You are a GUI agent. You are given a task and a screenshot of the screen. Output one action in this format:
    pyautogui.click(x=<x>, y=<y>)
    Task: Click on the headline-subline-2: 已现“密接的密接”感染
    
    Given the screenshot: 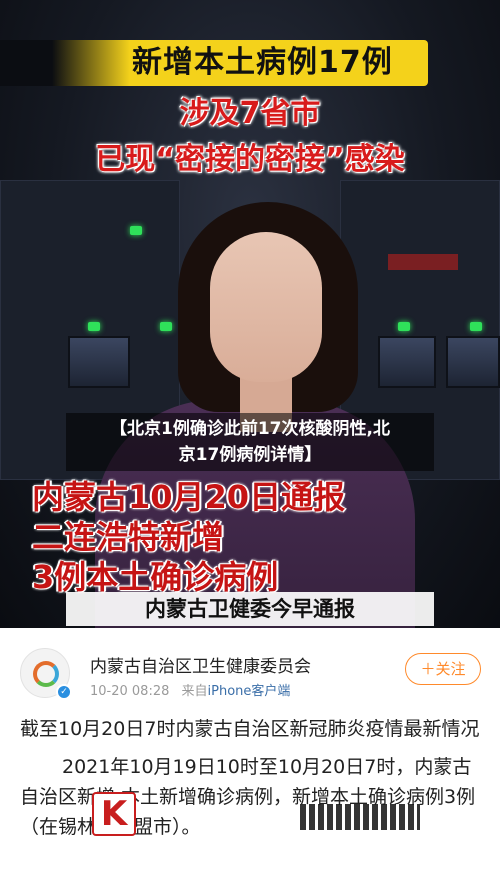 What is the action you would take?
    pyautogui.click(x=250, y=159)
    